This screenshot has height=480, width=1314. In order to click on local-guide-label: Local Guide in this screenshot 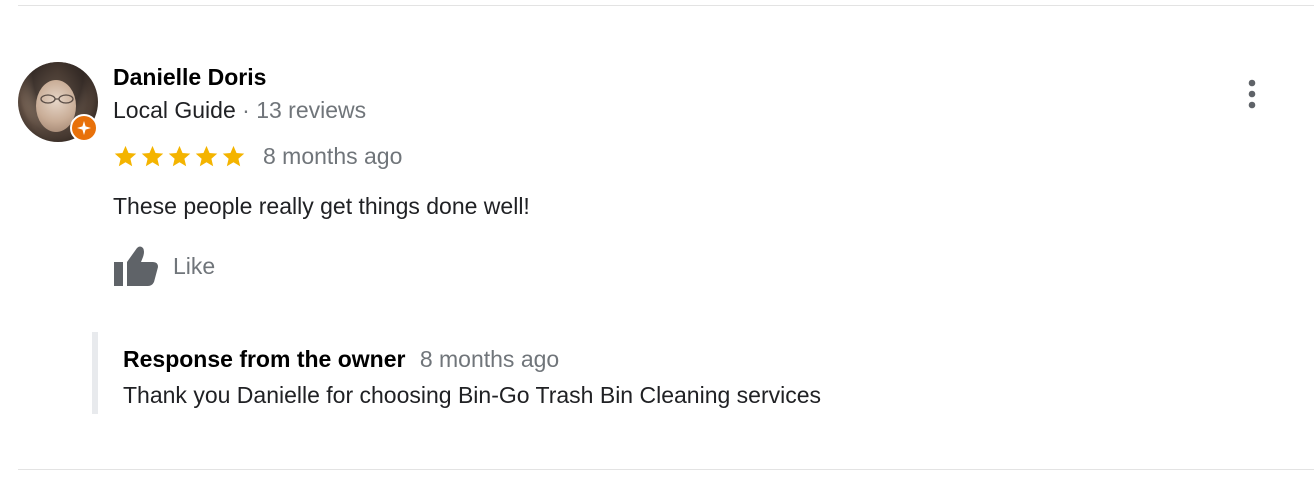, I will do `click(174, 110)`.